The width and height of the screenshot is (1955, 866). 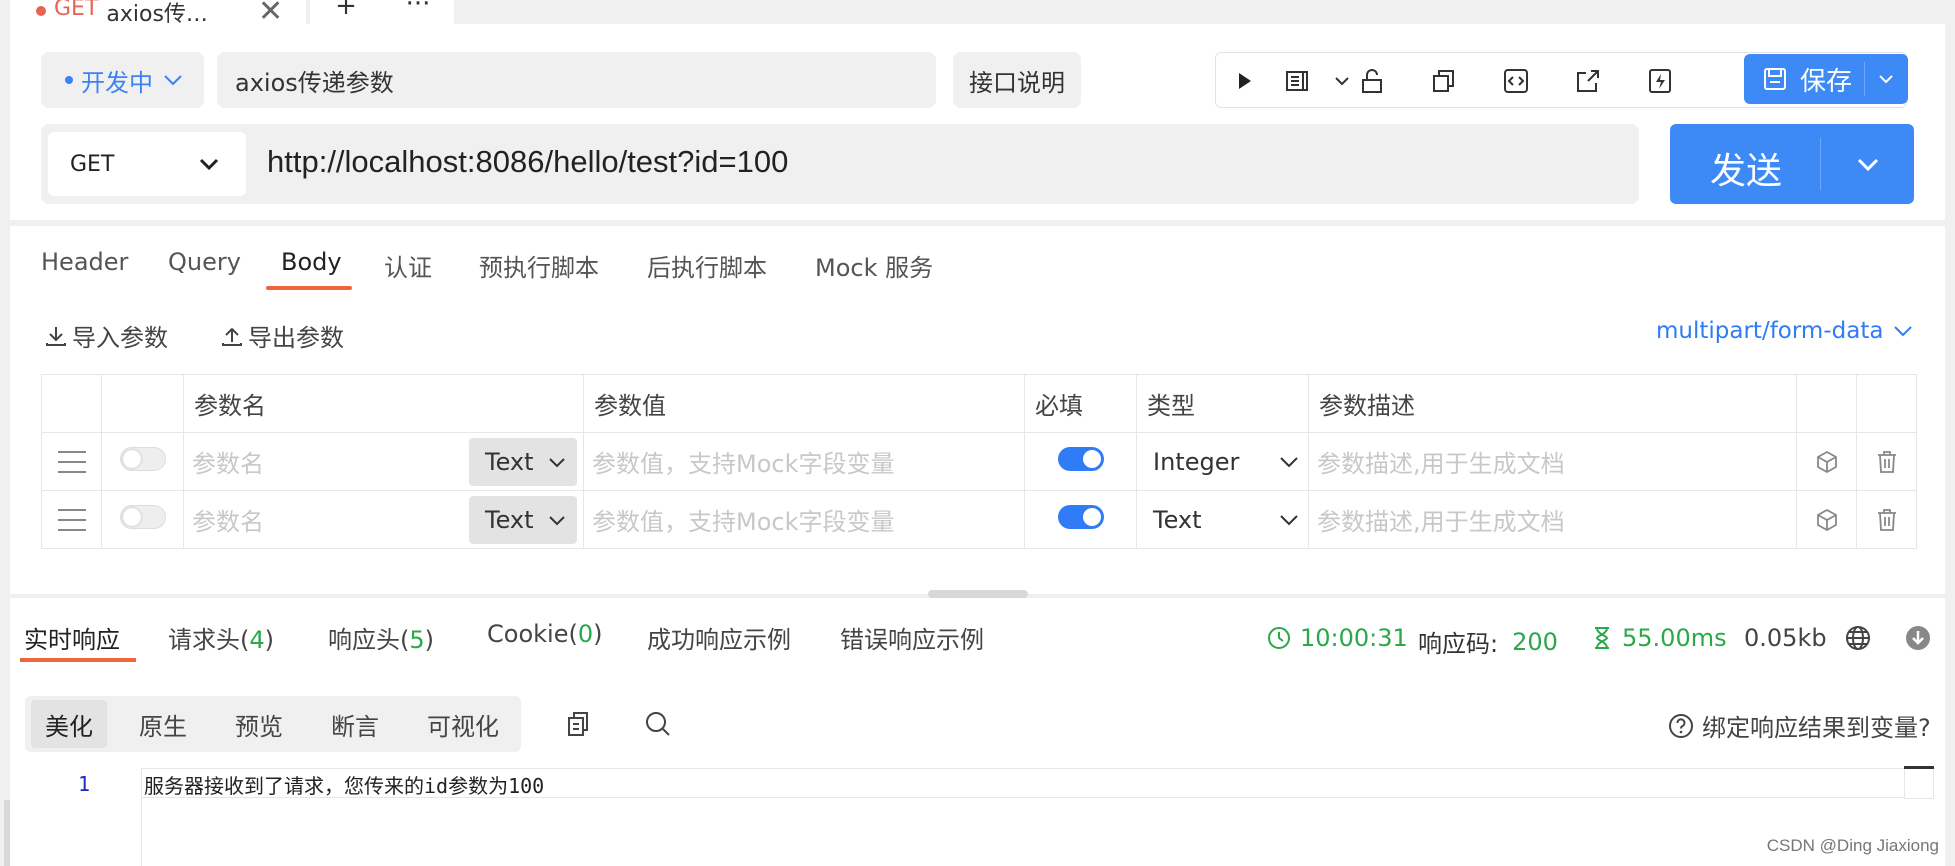 What do you see at coordinates (204, 262) in the screenshot?
I see `tab-query: Query` at bounding box center [204, 262].